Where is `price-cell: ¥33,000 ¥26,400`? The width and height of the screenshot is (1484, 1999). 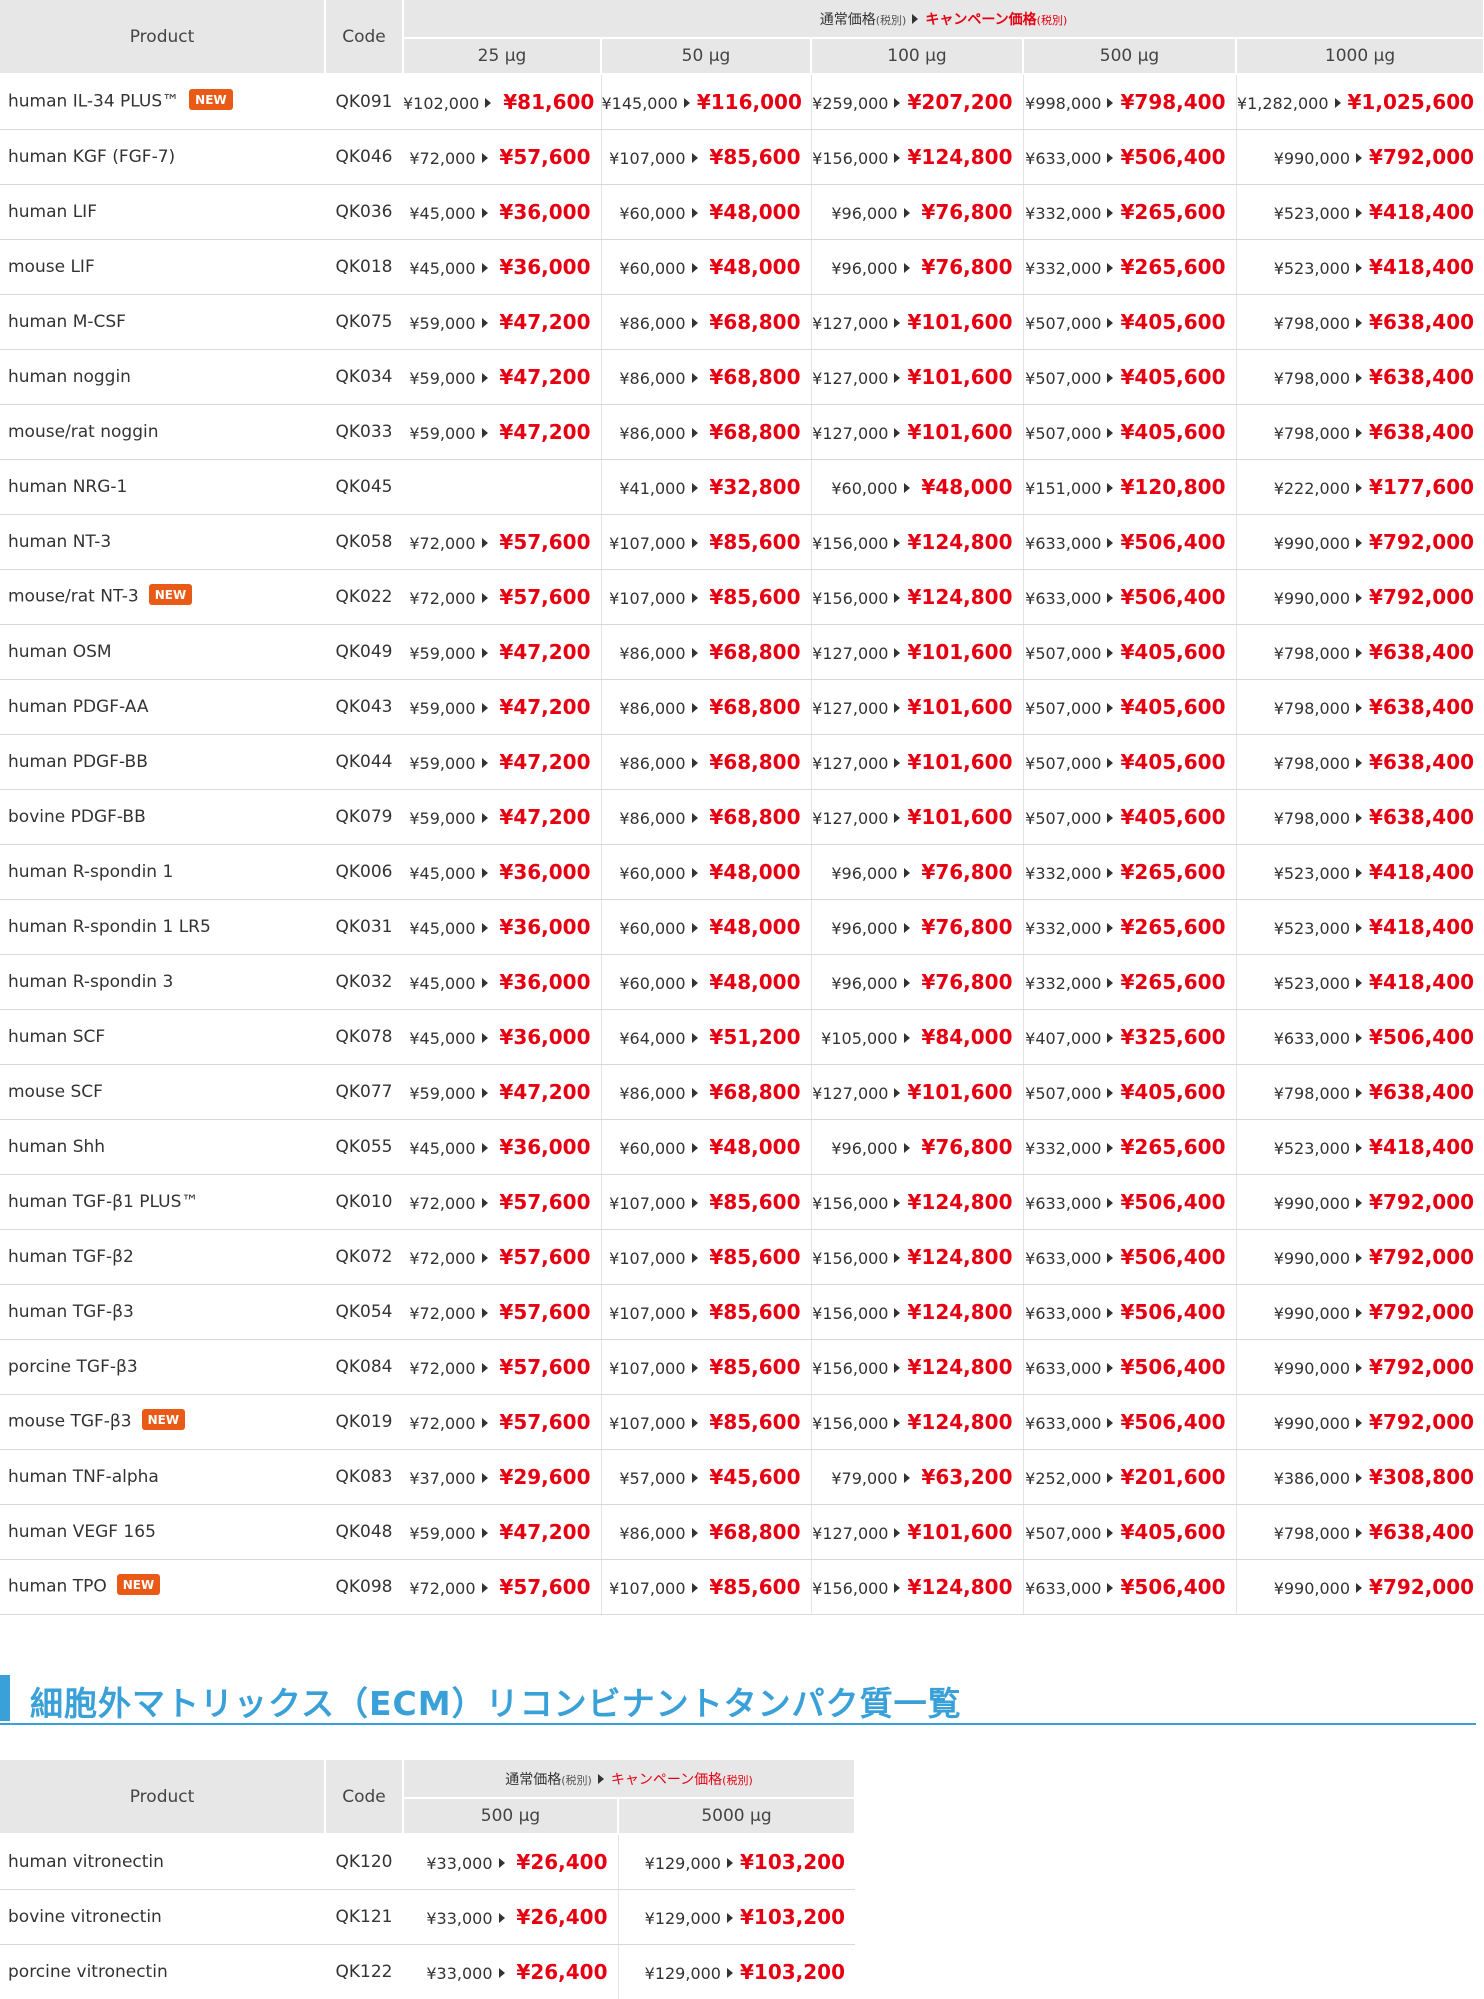 price-cell: ¥33,000 ¥26,400 is located at coordinates (510, 1917).